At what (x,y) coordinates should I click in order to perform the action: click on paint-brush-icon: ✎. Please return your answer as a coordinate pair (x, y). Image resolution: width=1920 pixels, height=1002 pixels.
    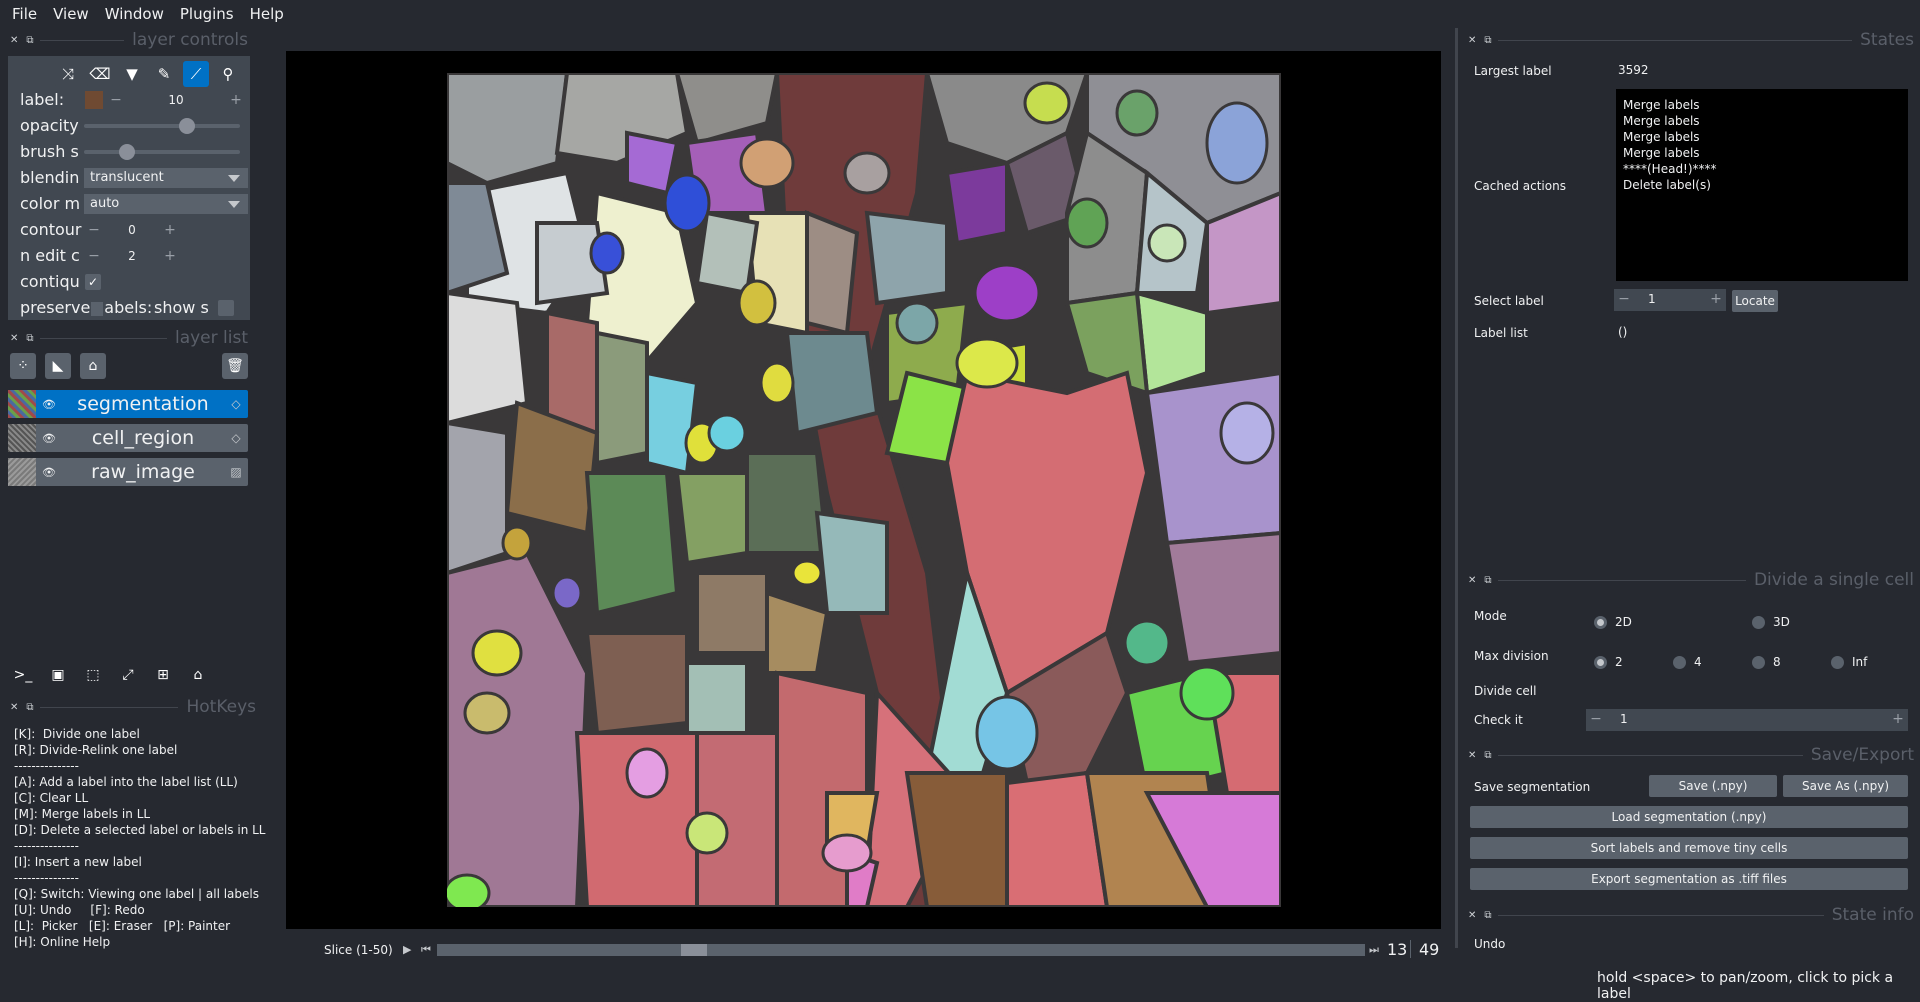
    Looking at the image, I should click on (164, 74).